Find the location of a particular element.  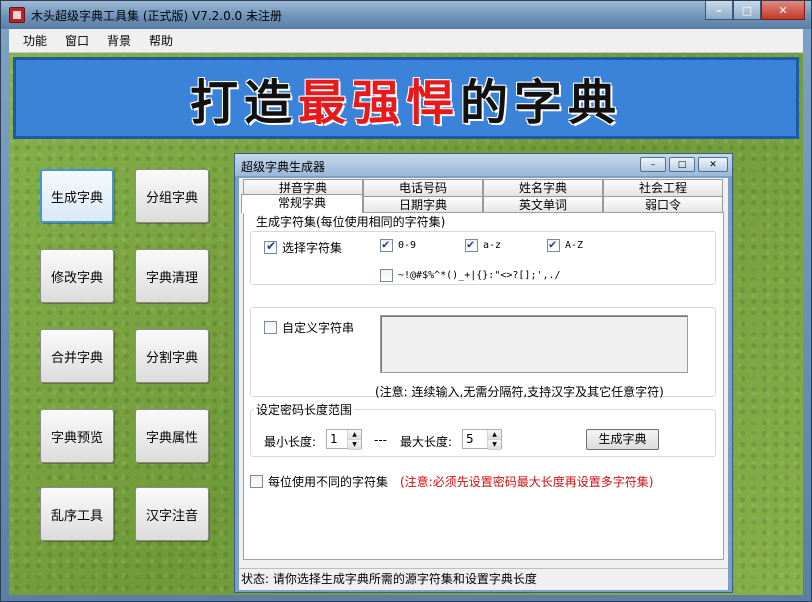

tool-shuffle-button: 乱序工具 is located at coordinates (77, 514).